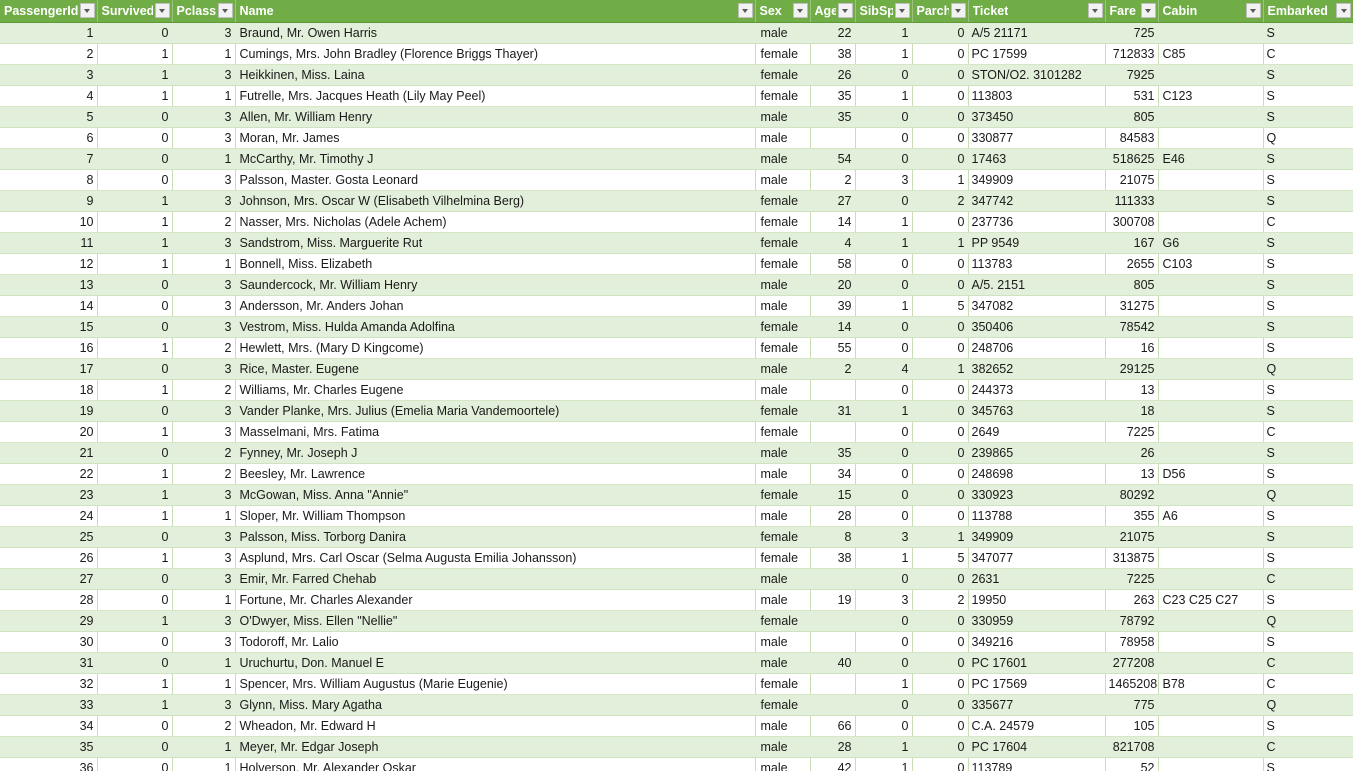 The width and height of the screenshot is (1353, 771). What do you see at coordinates (495, 33) in the screenshot?
I see `cell-name: Braund, Mr. Owen Harris` at bounding box center [495, 33].